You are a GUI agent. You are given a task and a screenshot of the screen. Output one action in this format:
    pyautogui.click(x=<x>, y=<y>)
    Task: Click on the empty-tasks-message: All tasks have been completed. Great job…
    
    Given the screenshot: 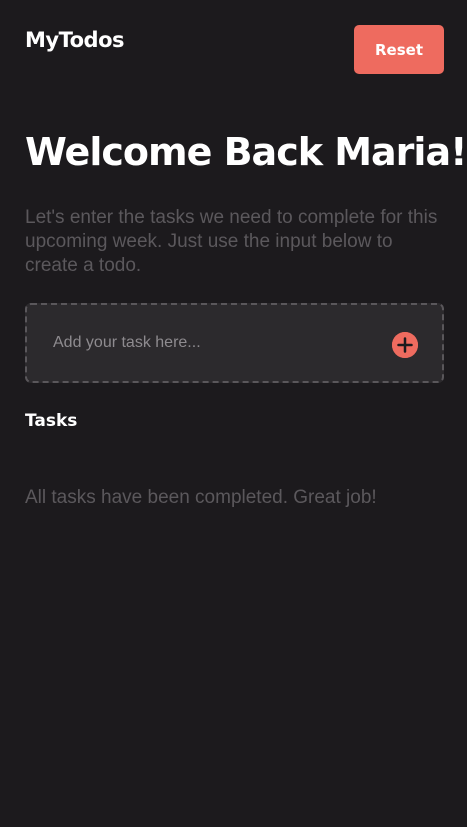 What is the action you would take?
    pyautogui.click(x=201, y=497)
    